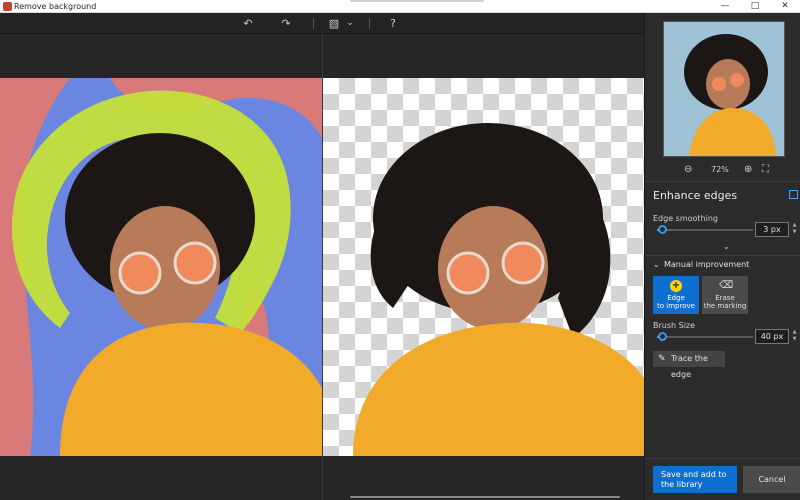 The image size is (800, 500). What do you see at coordinates (771, 479) in the screenshot?
I see `cancel-button: Cancel` at bounding box center [771, 479].